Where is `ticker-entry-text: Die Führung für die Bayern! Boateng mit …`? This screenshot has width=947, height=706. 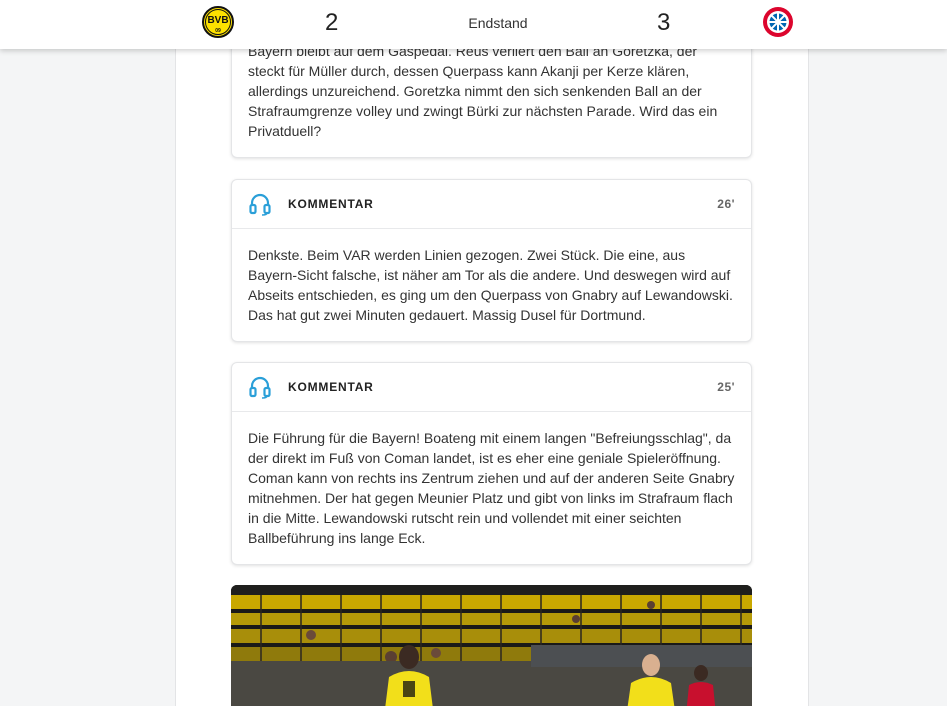
ticker-entry-text: Die Führung für die Bayern! Boateng mit … is located at coordinates (491, 488).